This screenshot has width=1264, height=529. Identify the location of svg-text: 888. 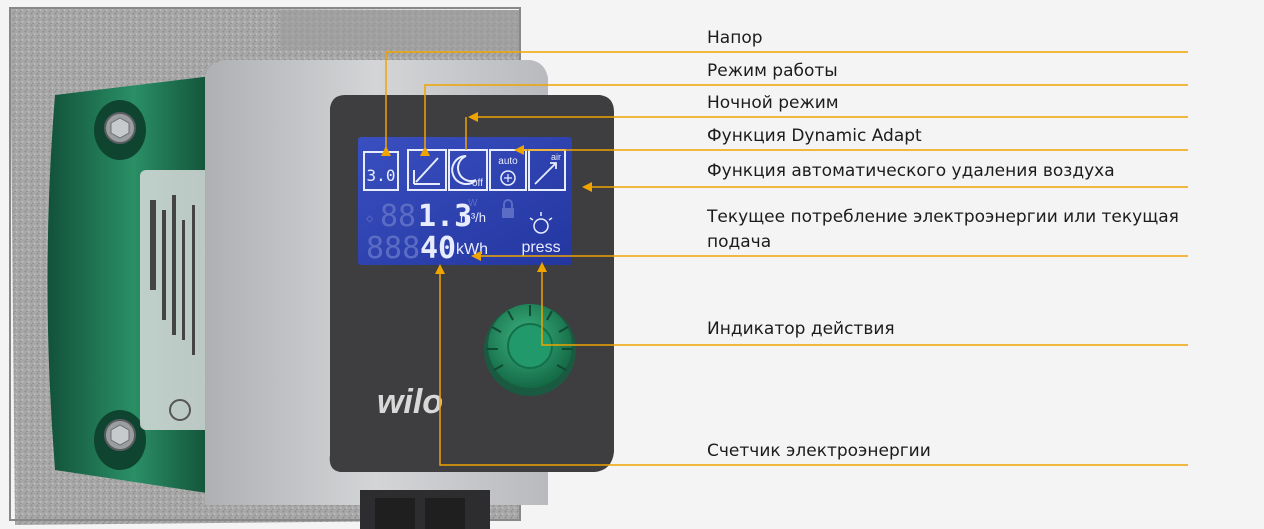
(393, 248).